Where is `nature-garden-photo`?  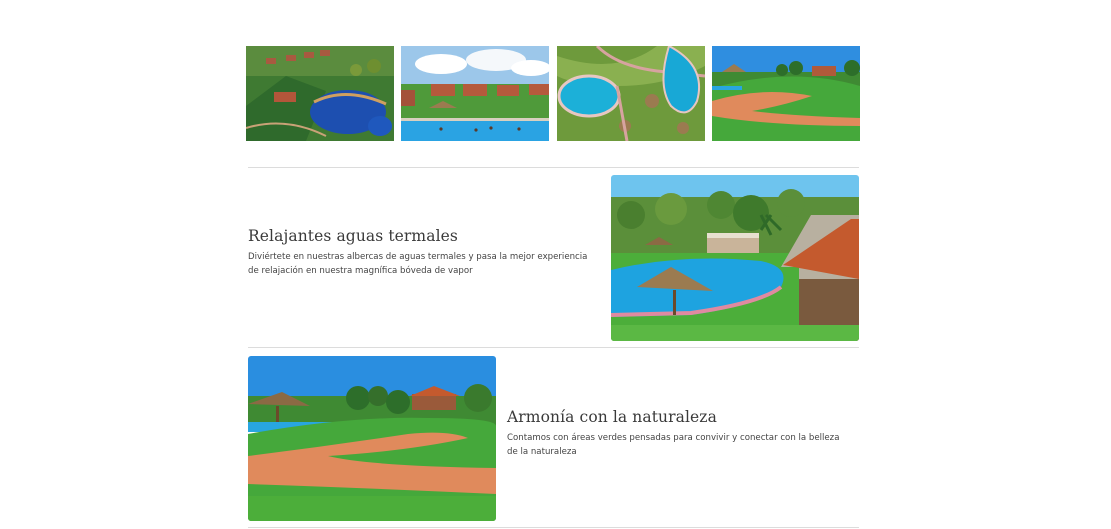 nature-garden-photo is located at coordinates (372, 438).